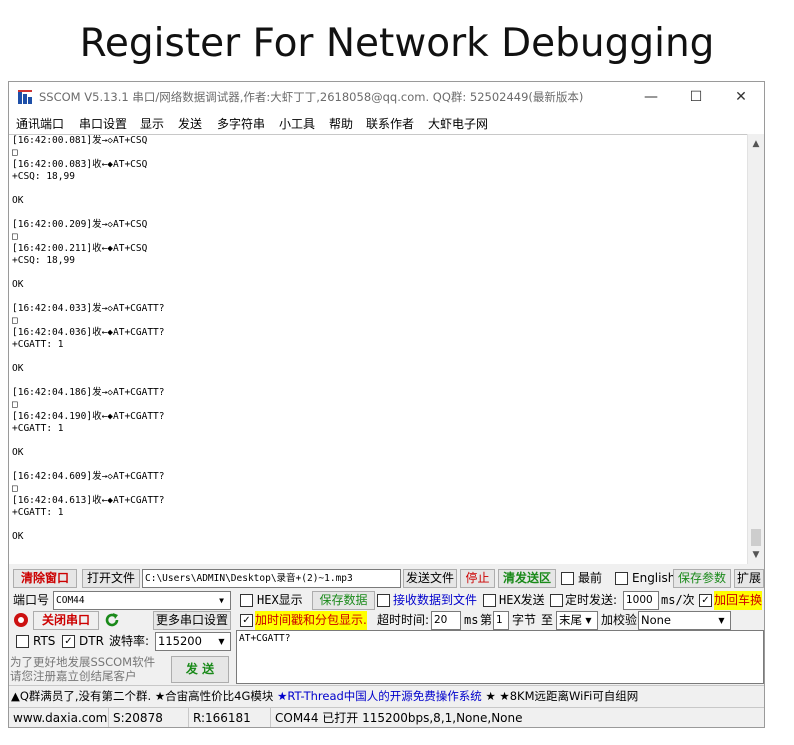  I want to click on add-crlf-label: 加回车换, so click(738, 600).